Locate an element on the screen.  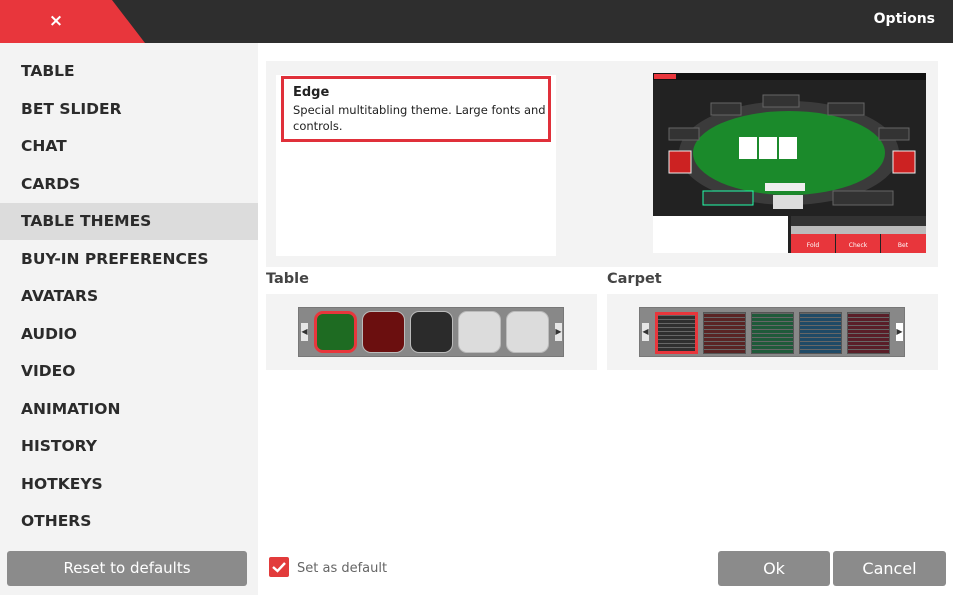
carpet-swatch-dark is located at coordinates (676, 333).